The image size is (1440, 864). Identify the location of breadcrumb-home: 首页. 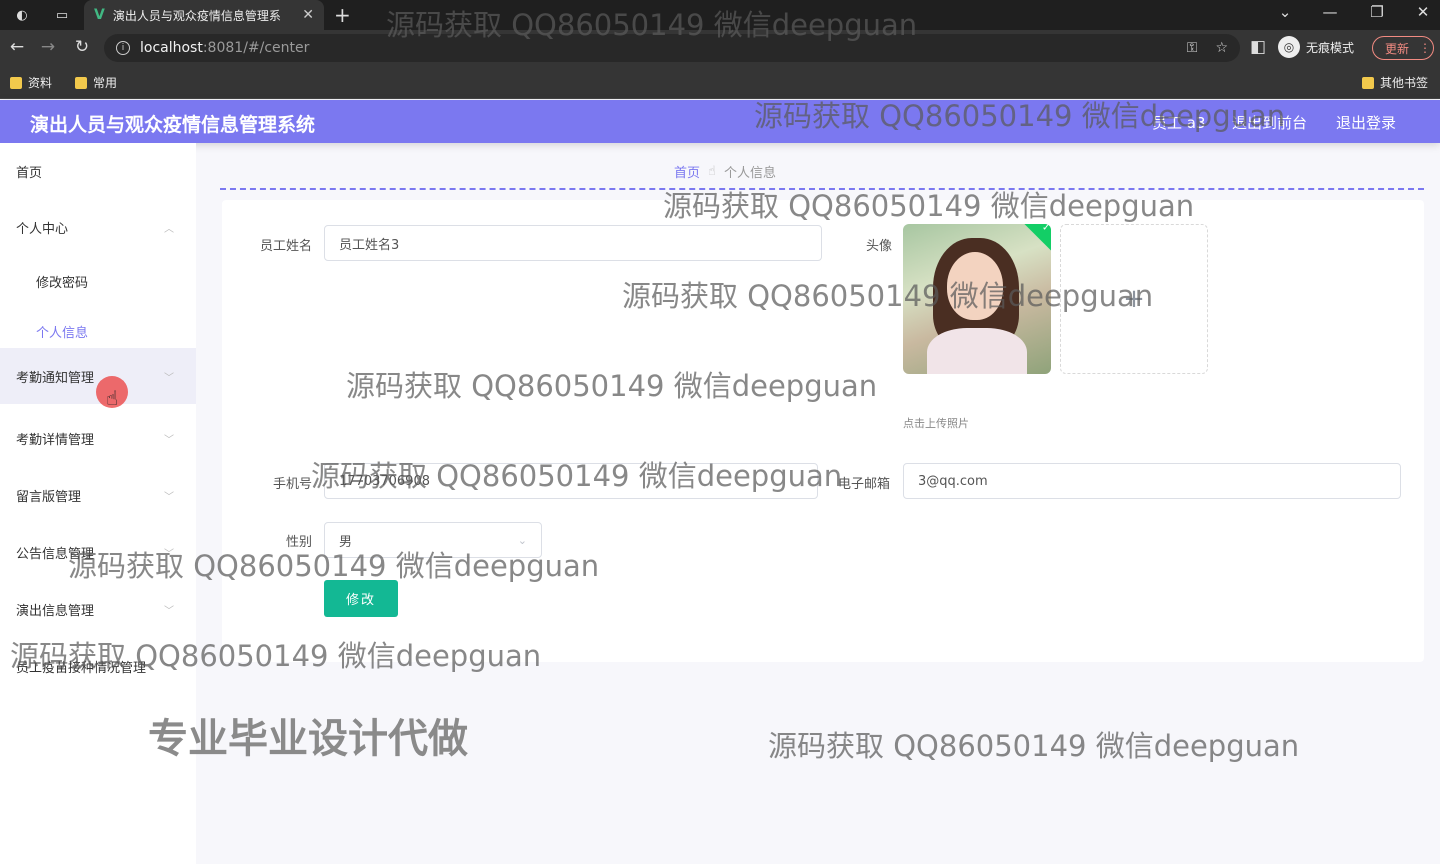
(687, 171).